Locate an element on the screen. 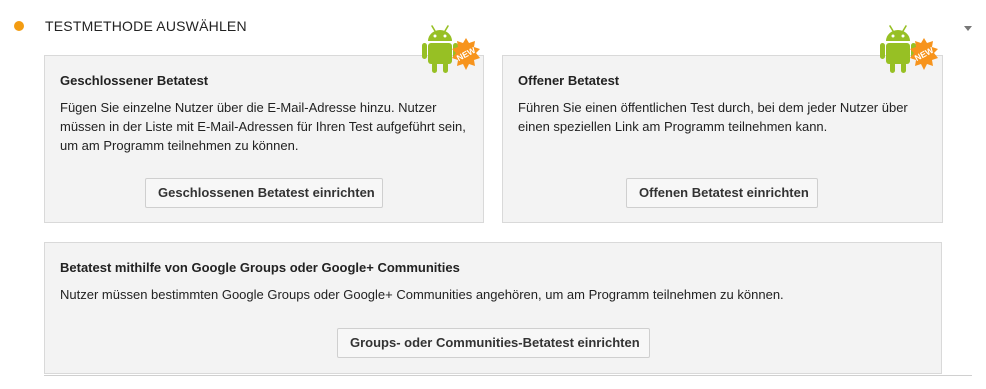 The height and width of the screenshot is (389, 986). setup-closed-beta-button: Geschlossenen Betatest einrichten is located at coordinates (264, 193).